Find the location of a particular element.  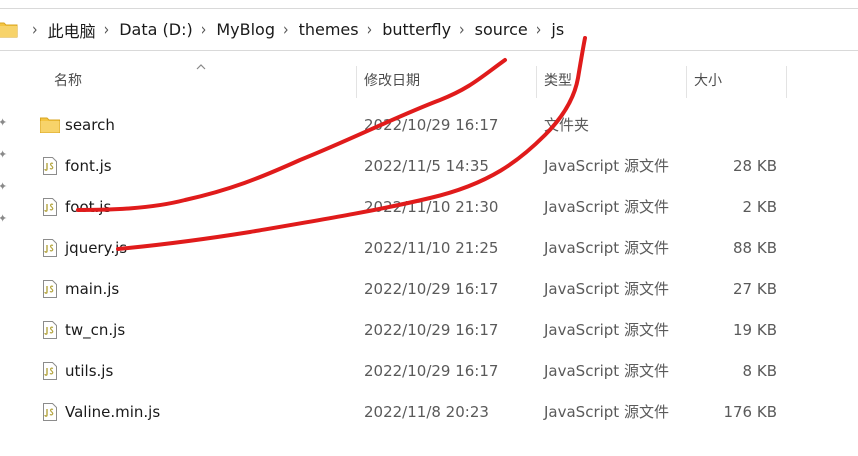

file-size: 28 KB is located at coordinates (755, 165).